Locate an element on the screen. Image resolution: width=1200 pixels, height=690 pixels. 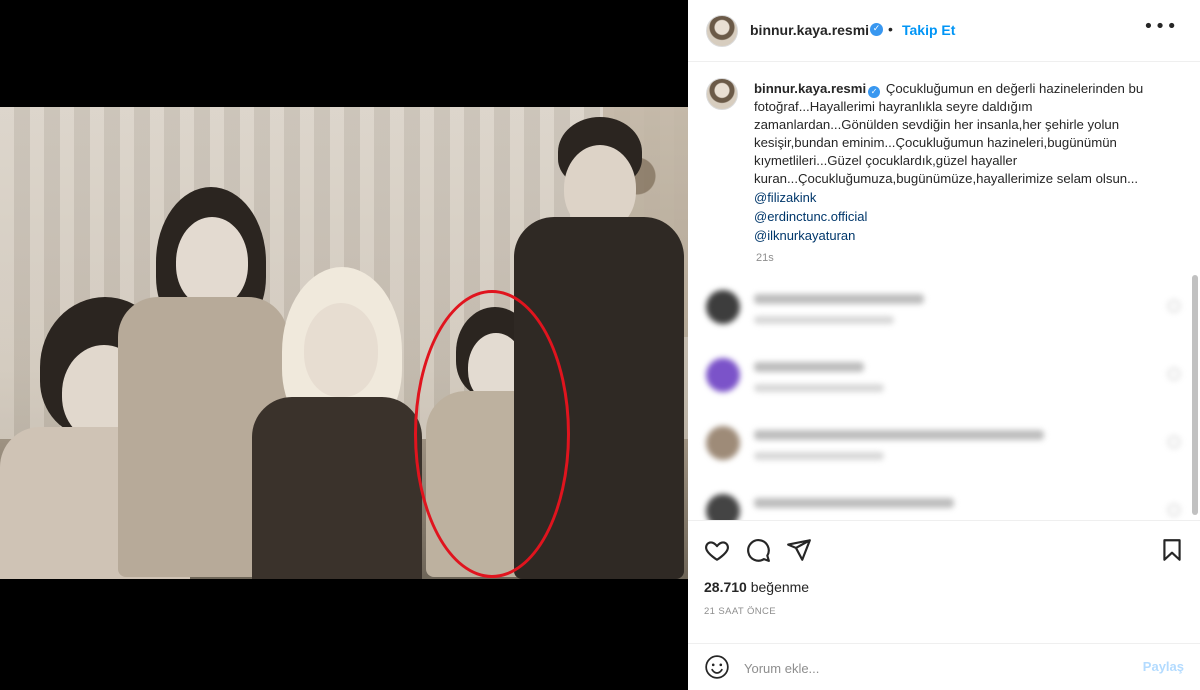
post-header: binnur.kaya.resmi ✓ • Takip Et ••• is located at coordinates (944, 31).